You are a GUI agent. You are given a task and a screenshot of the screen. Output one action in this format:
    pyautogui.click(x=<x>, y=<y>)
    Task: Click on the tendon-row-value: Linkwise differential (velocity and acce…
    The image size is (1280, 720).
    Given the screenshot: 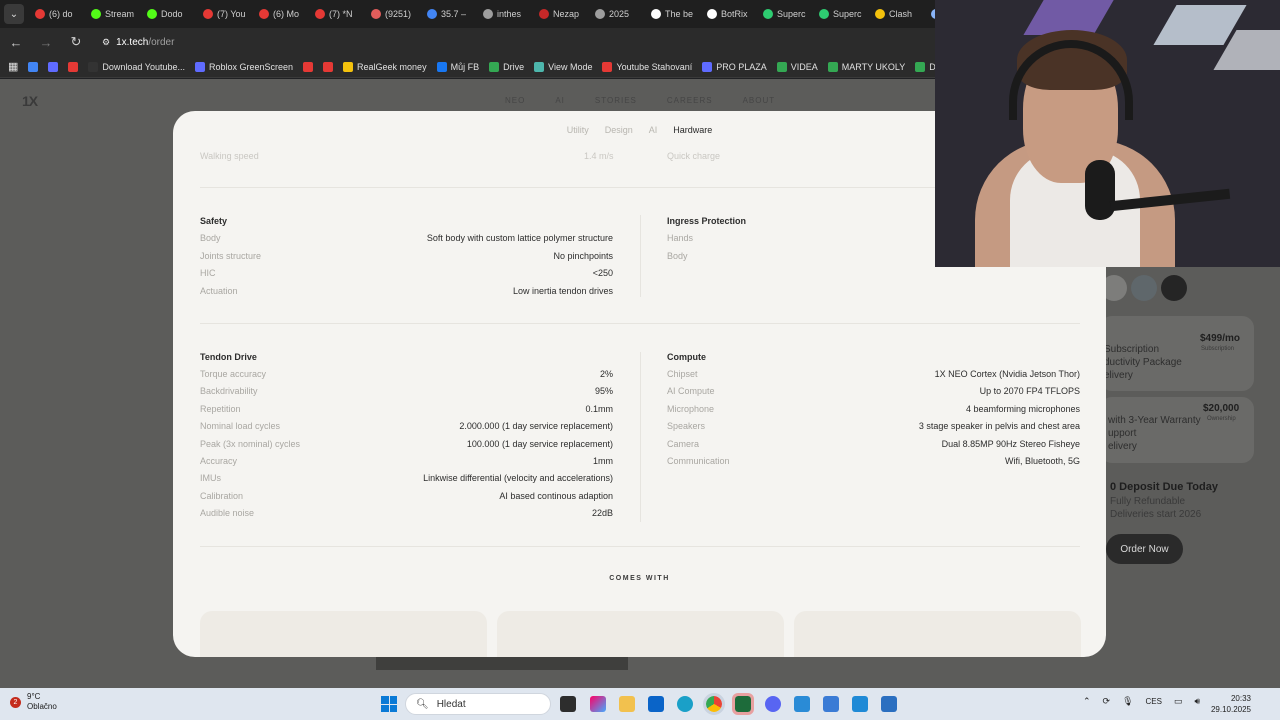 What is the action you would take?
    pyautogui.click(x=518, y=478)
    